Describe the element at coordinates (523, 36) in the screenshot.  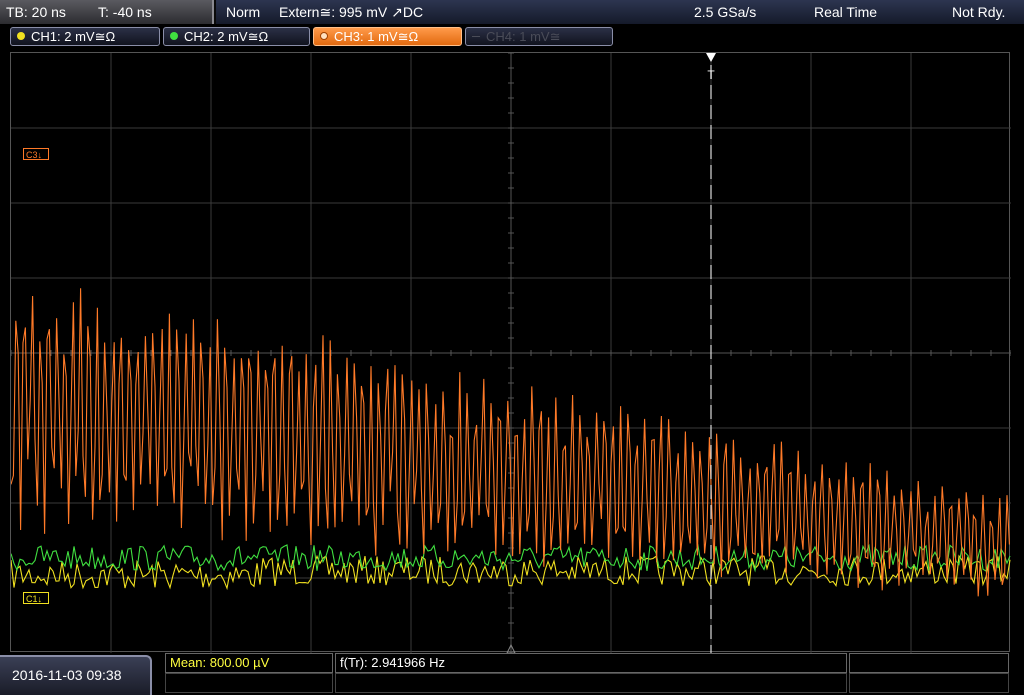
I see `ch4-label: CH4: 1 mV≅` at that location.